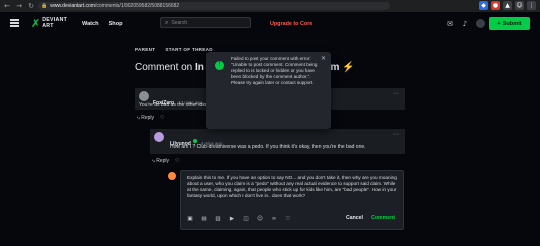 The width and height of the screenshot is (540, 246). What do you see at coordinates (172, 176) in the screenshot?
I see `my-avatar` at bounding box center [172, 176].